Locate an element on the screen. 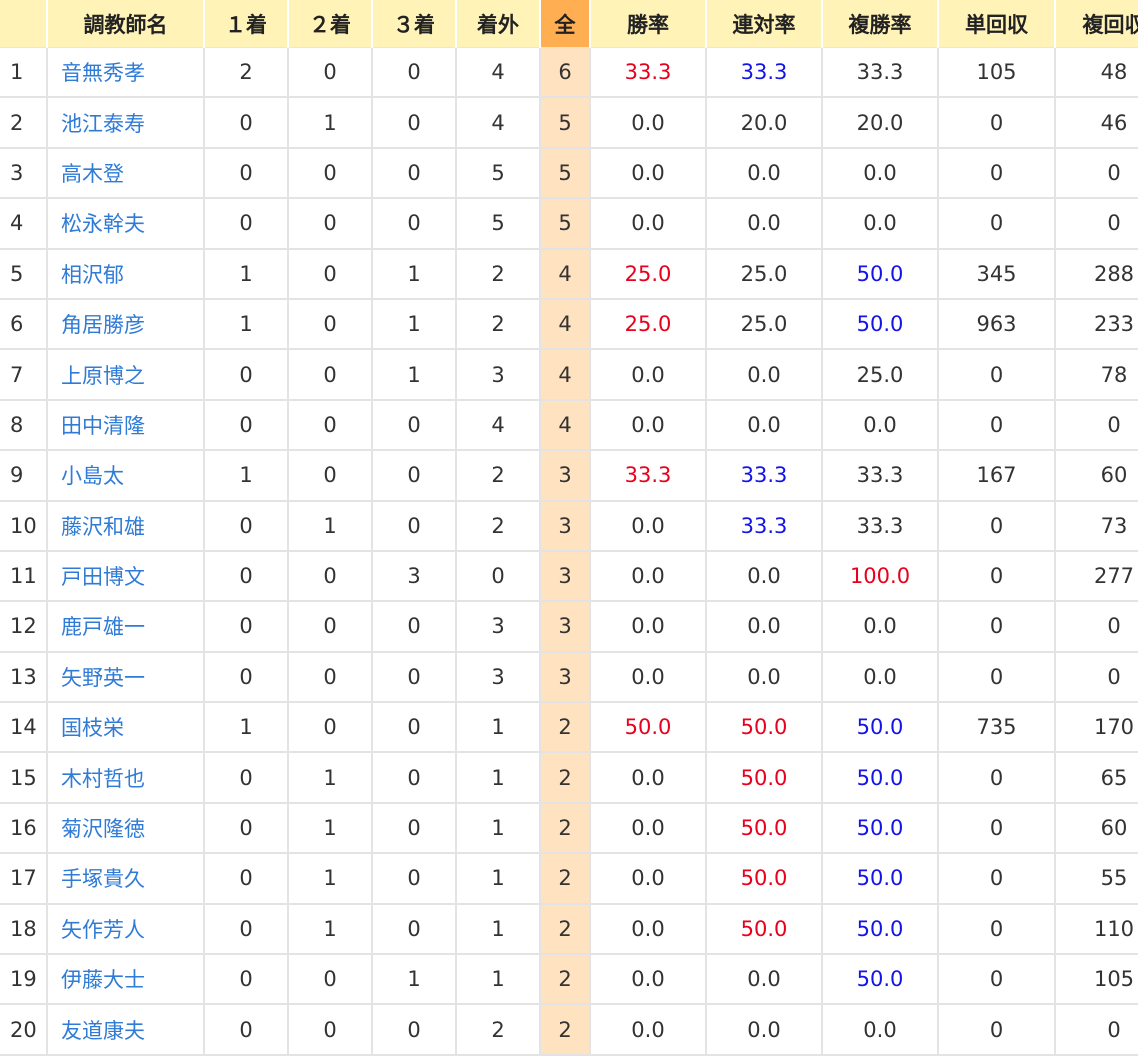 The width and height of the screenshot is (1138, 1056). trainer-name-link: 友道康夫 is located at coordinates (126, 1030).